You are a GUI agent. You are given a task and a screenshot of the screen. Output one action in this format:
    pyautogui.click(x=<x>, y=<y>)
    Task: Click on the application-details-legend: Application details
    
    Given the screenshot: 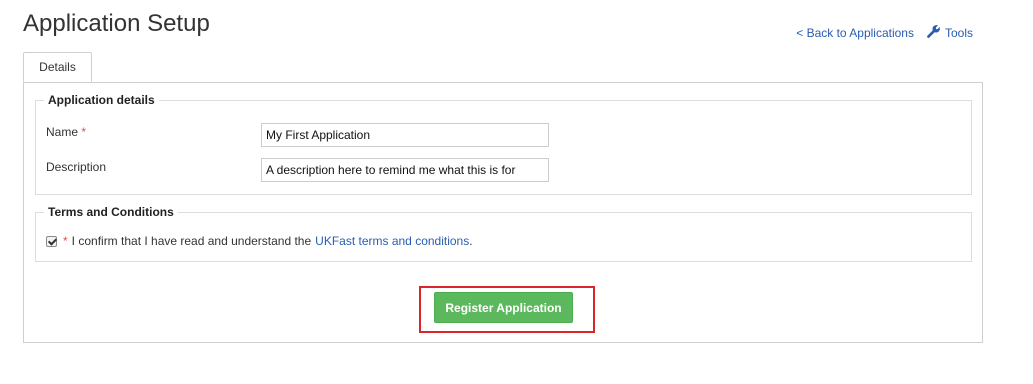 What is the action you would take?
    pyautogui.click(x=101, y=100)
    